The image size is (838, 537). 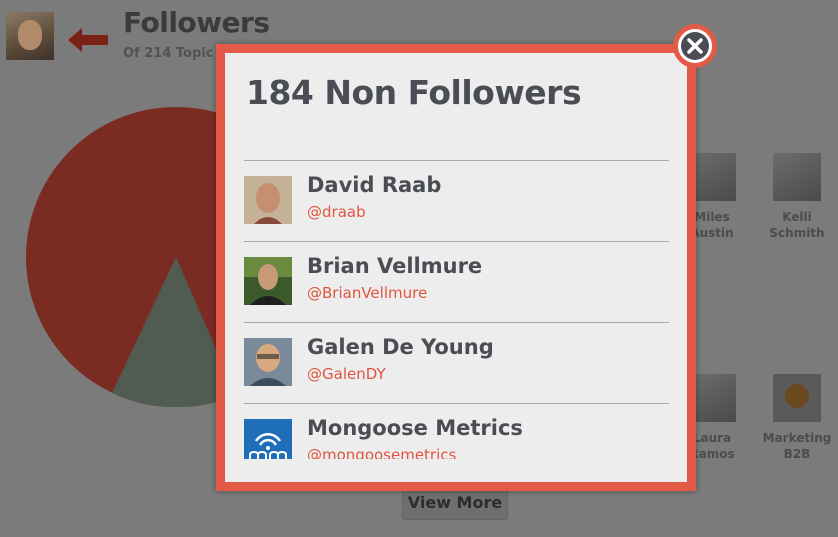 I want to click on list-item: Brian Vellmure @BrianVellmure, so click(x=456, y=282).